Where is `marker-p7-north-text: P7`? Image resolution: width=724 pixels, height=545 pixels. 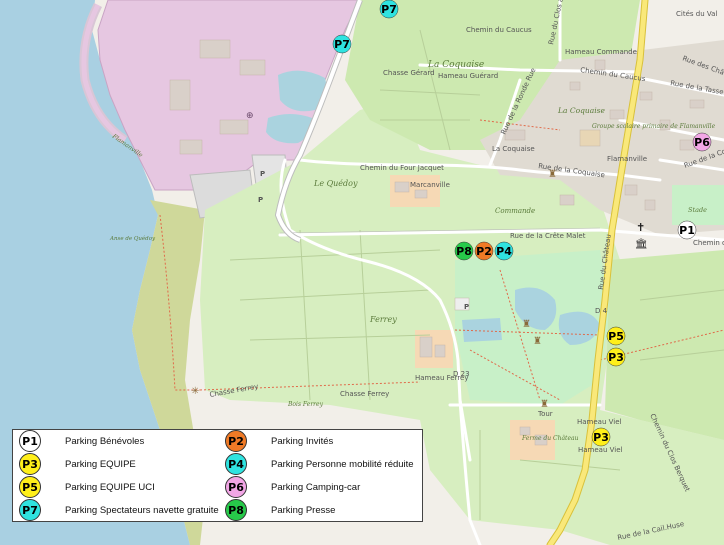
marker-p7-north-text: P7 is located at coordinates (389, 9).